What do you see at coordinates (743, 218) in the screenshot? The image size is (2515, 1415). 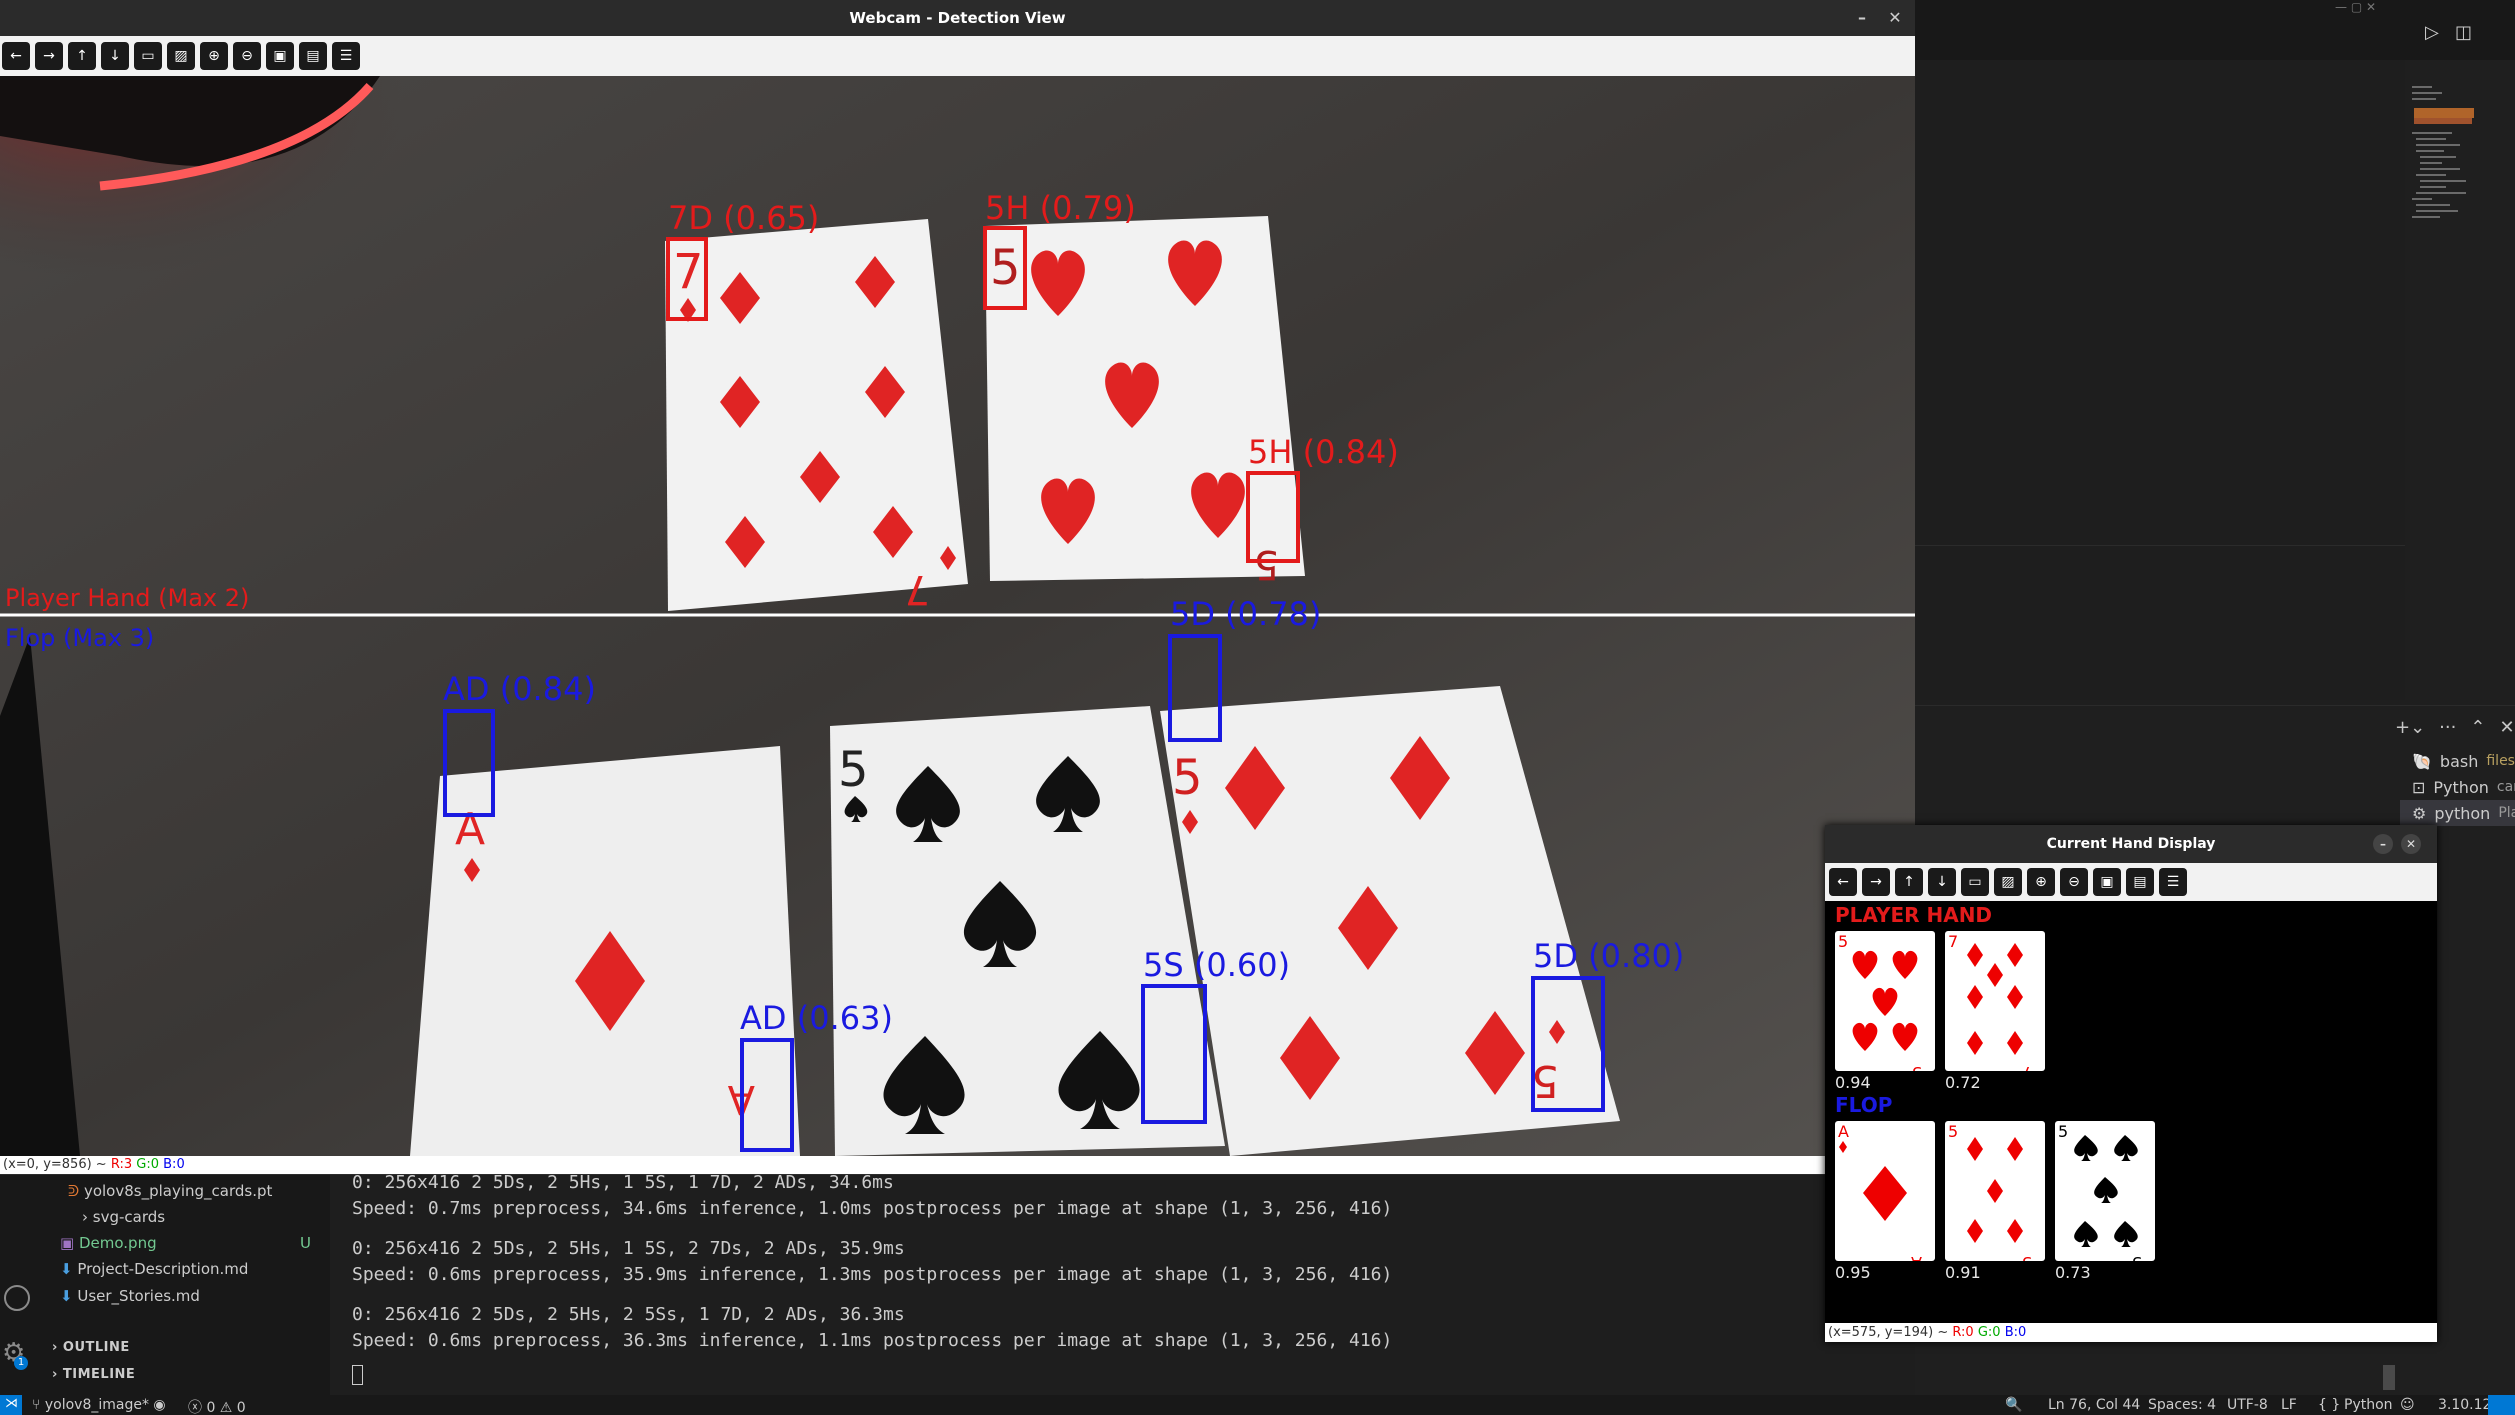 I see `detection-label-7d: 7D (0.65)` at bounding box center [743, 218].